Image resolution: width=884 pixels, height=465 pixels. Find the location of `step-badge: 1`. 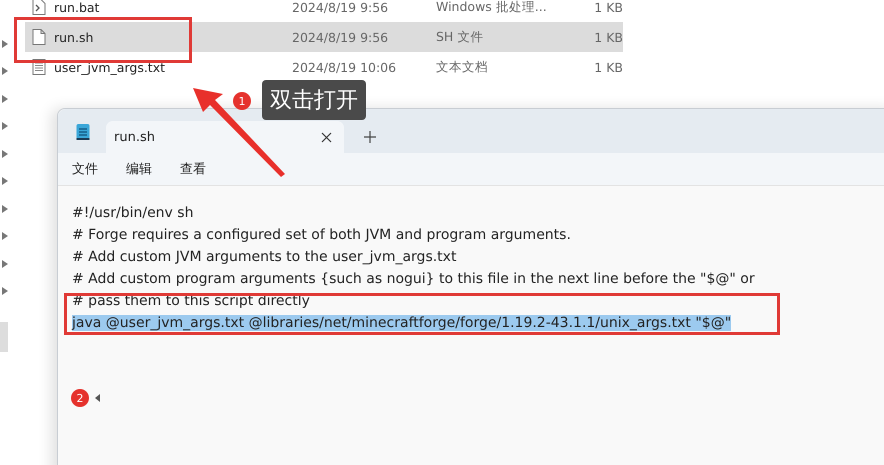

step-badge: 1 is located at coordinates (242, 101).